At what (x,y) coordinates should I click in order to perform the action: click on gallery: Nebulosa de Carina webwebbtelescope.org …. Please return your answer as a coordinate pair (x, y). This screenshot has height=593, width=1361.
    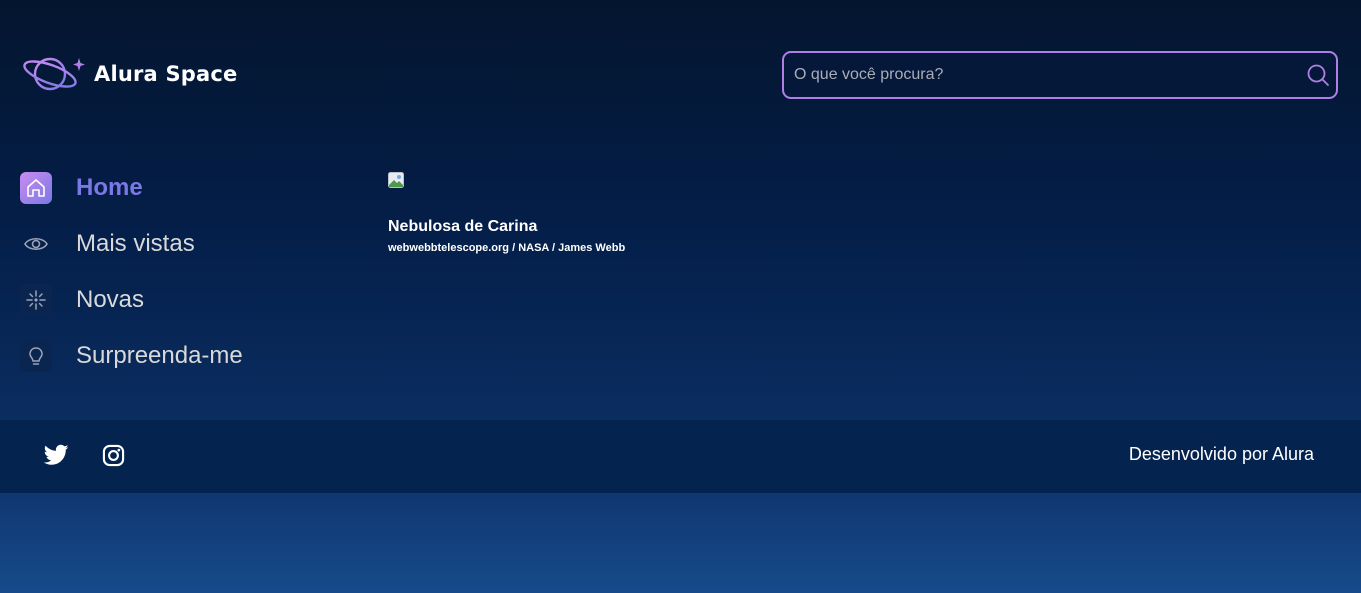
    Looking at the image, I should click on (506, 213).